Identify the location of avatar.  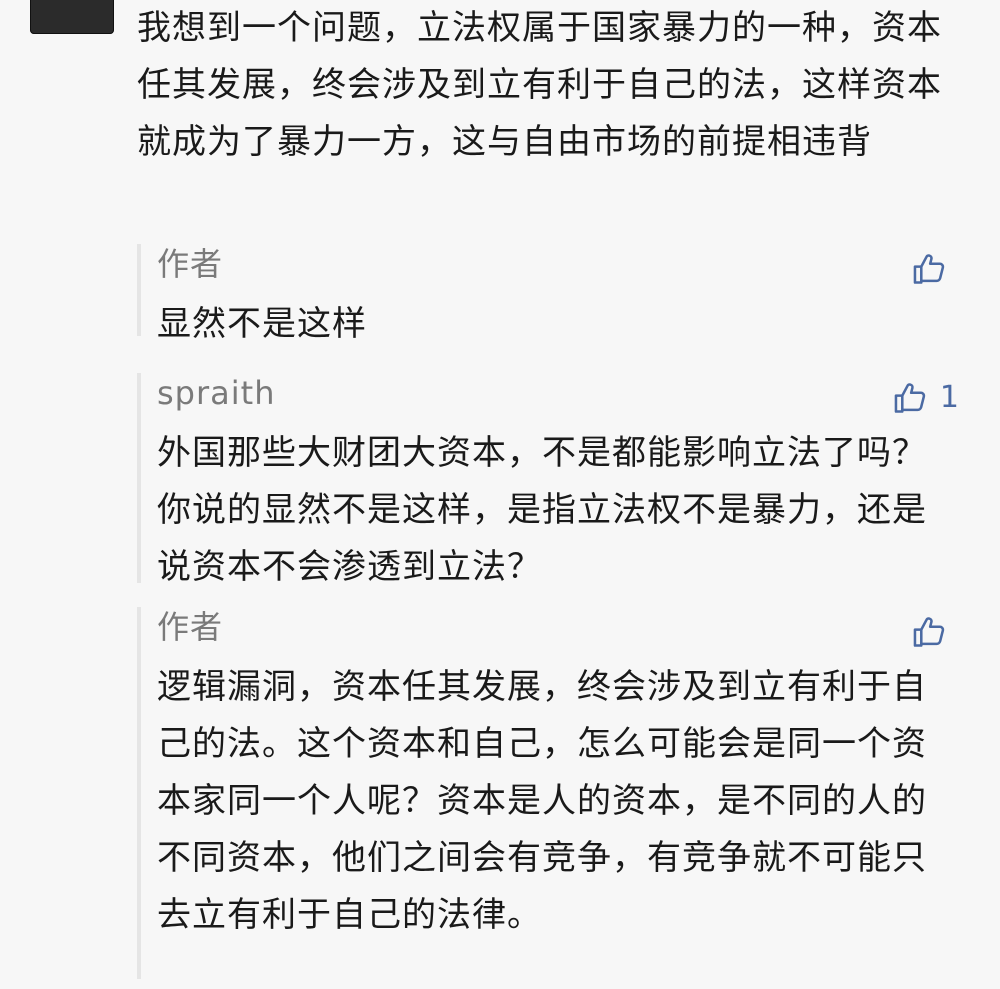
(72, 17).